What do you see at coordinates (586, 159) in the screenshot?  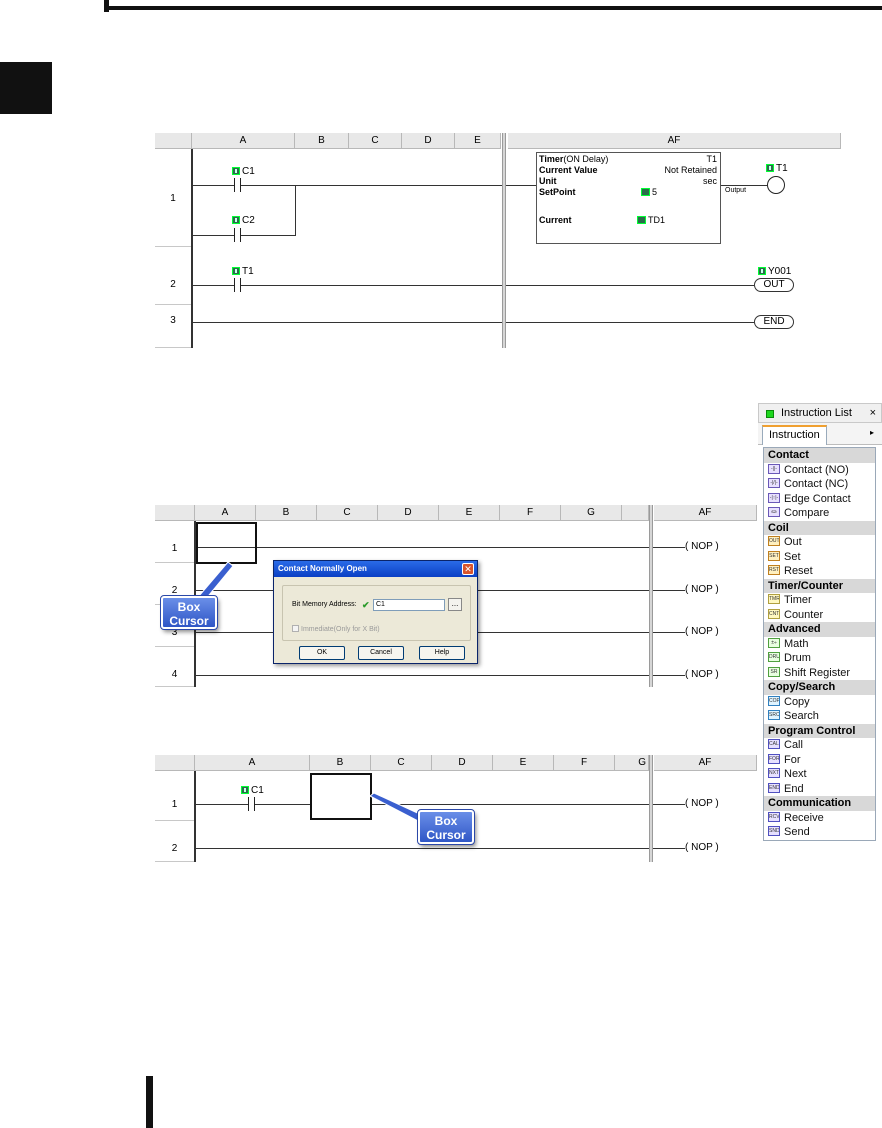 I see `timer-mode: (ON Delay)` at bounding box center [586, 159].